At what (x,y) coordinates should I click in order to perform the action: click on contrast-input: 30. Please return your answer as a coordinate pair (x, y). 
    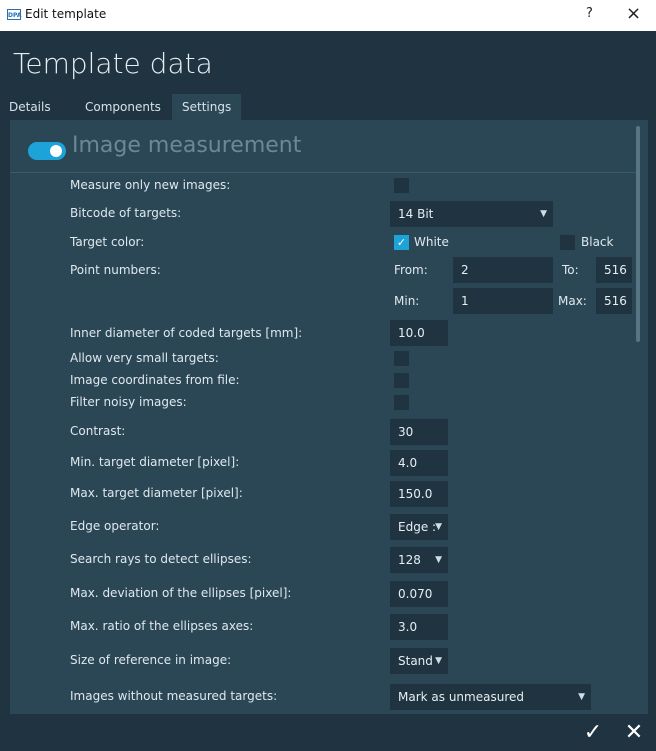
    Looking at the image, I should click on (419, 432).